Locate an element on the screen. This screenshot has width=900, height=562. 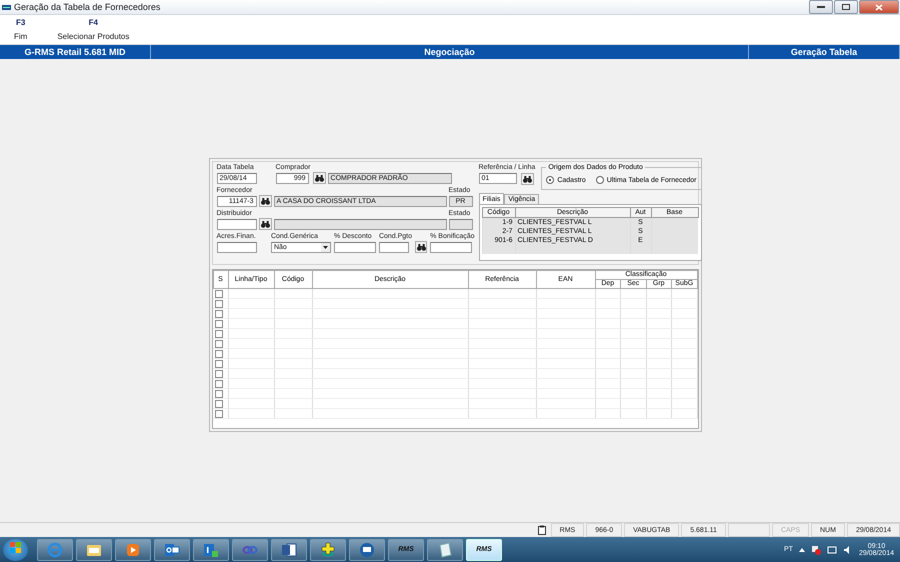
window-title: Geração da Tabela de Fornecedores is located at coordinates (88, 7).